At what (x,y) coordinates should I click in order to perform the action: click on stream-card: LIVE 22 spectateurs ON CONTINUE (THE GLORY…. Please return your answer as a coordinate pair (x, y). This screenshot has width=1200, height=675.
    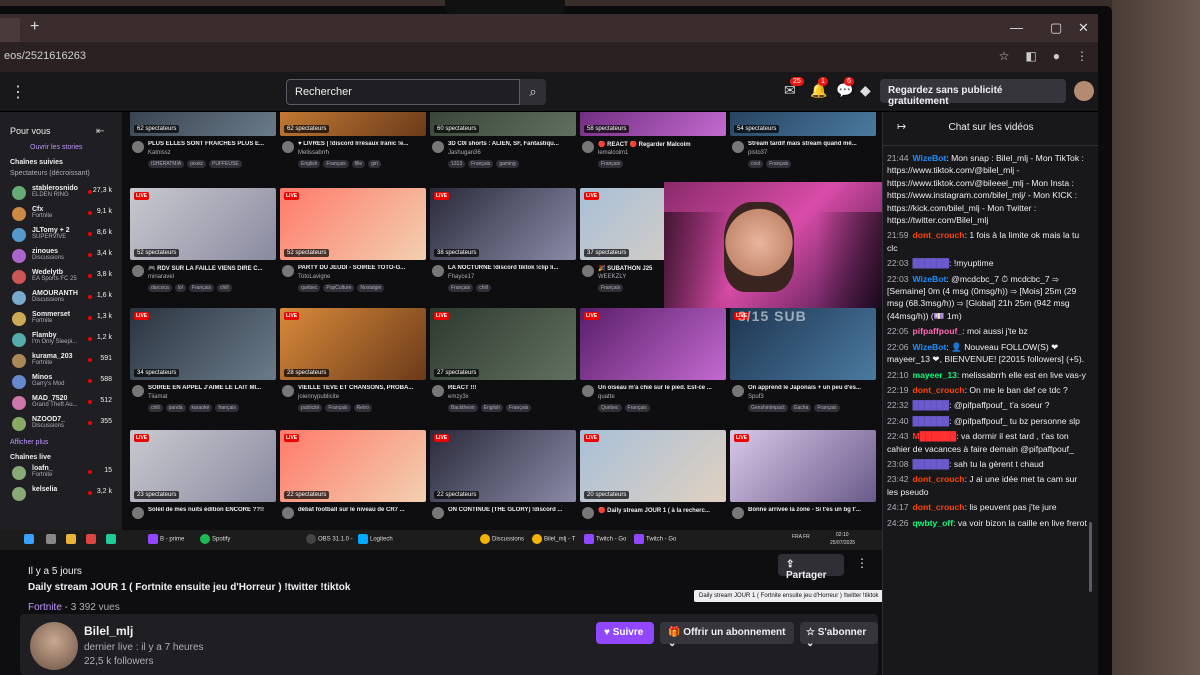
    Looking at the image, I should click on (503, 480).